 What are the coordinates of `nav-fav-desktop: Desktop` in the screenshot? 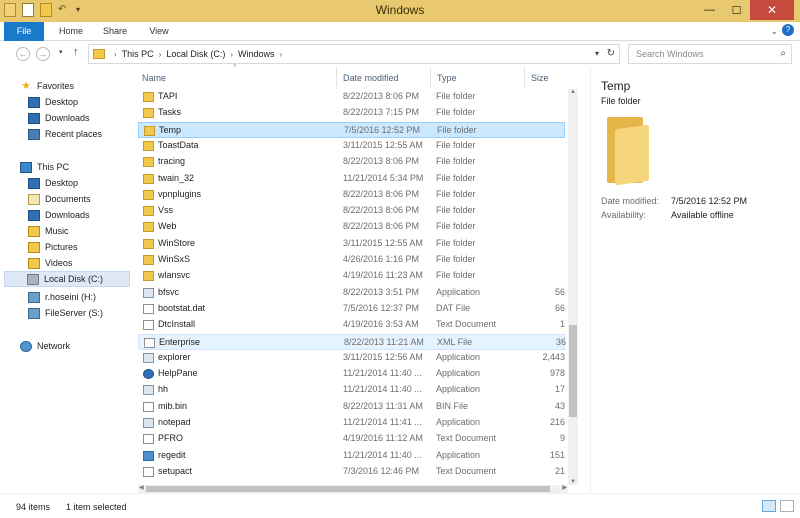 It's located at (78, 102).